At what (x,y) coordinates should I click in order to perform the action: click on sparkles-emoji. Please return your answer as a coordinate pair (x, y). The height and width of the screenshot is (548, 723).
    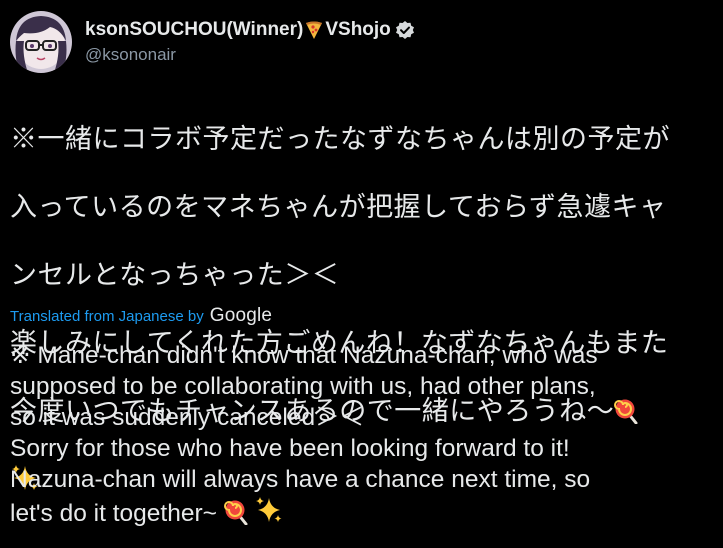
    Looking at the image, I should click on (269, 510).